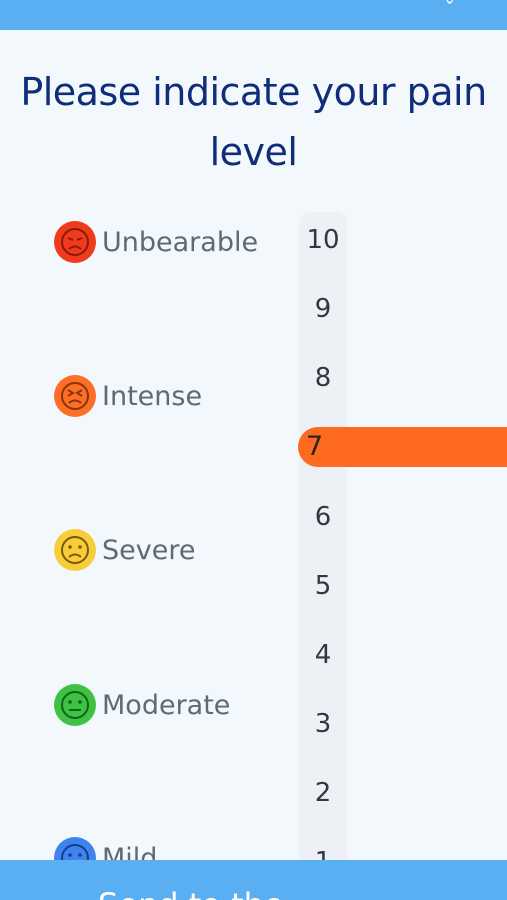 The height and width of the screenshot is (900, 507). What do you see at coordinates (323, 655) in the screenshot?
I see `scale-number-4: 4` at bounding box center [323, 655].